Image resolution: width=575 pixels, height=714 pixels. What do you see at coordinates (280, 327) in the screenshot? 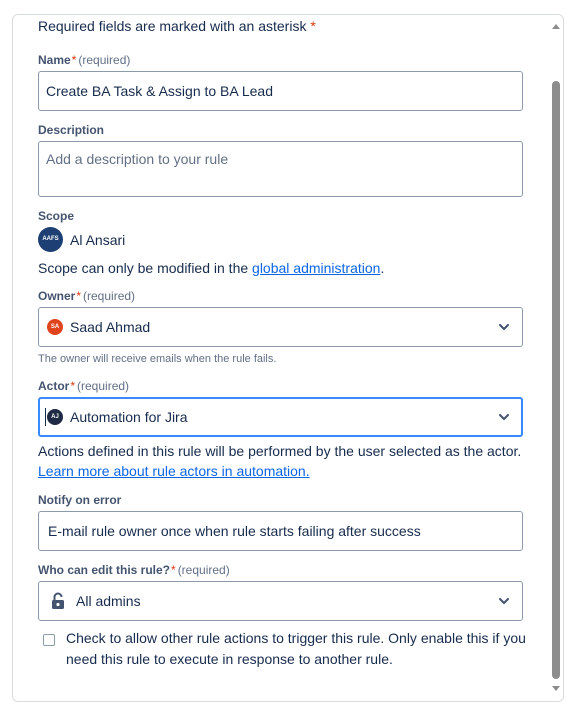
I see `owner-select: SA Saad Ahmad` at bounding box center [280, 327].